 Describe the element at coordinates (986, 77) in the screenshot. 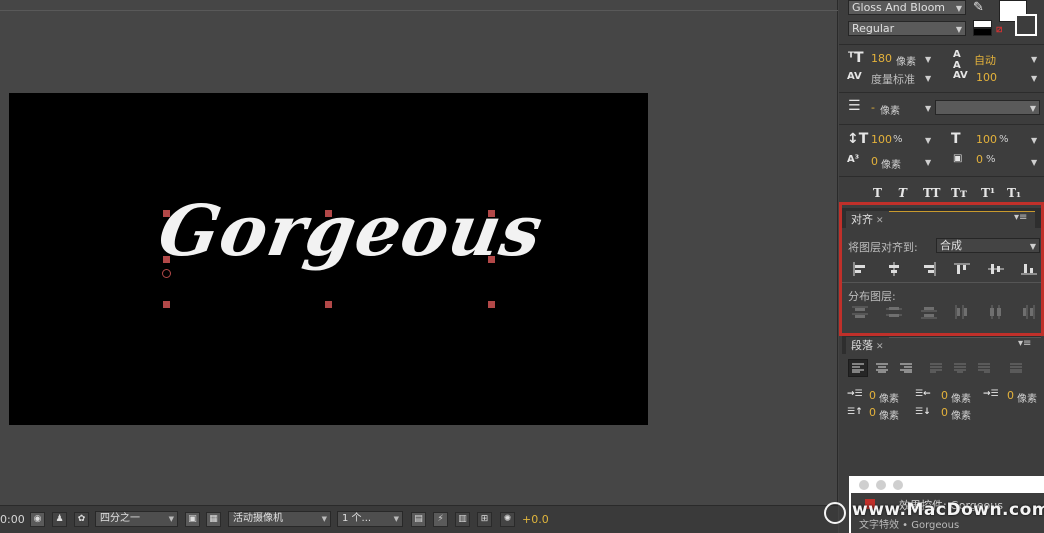

I see `tracking-value: 100` at that location.